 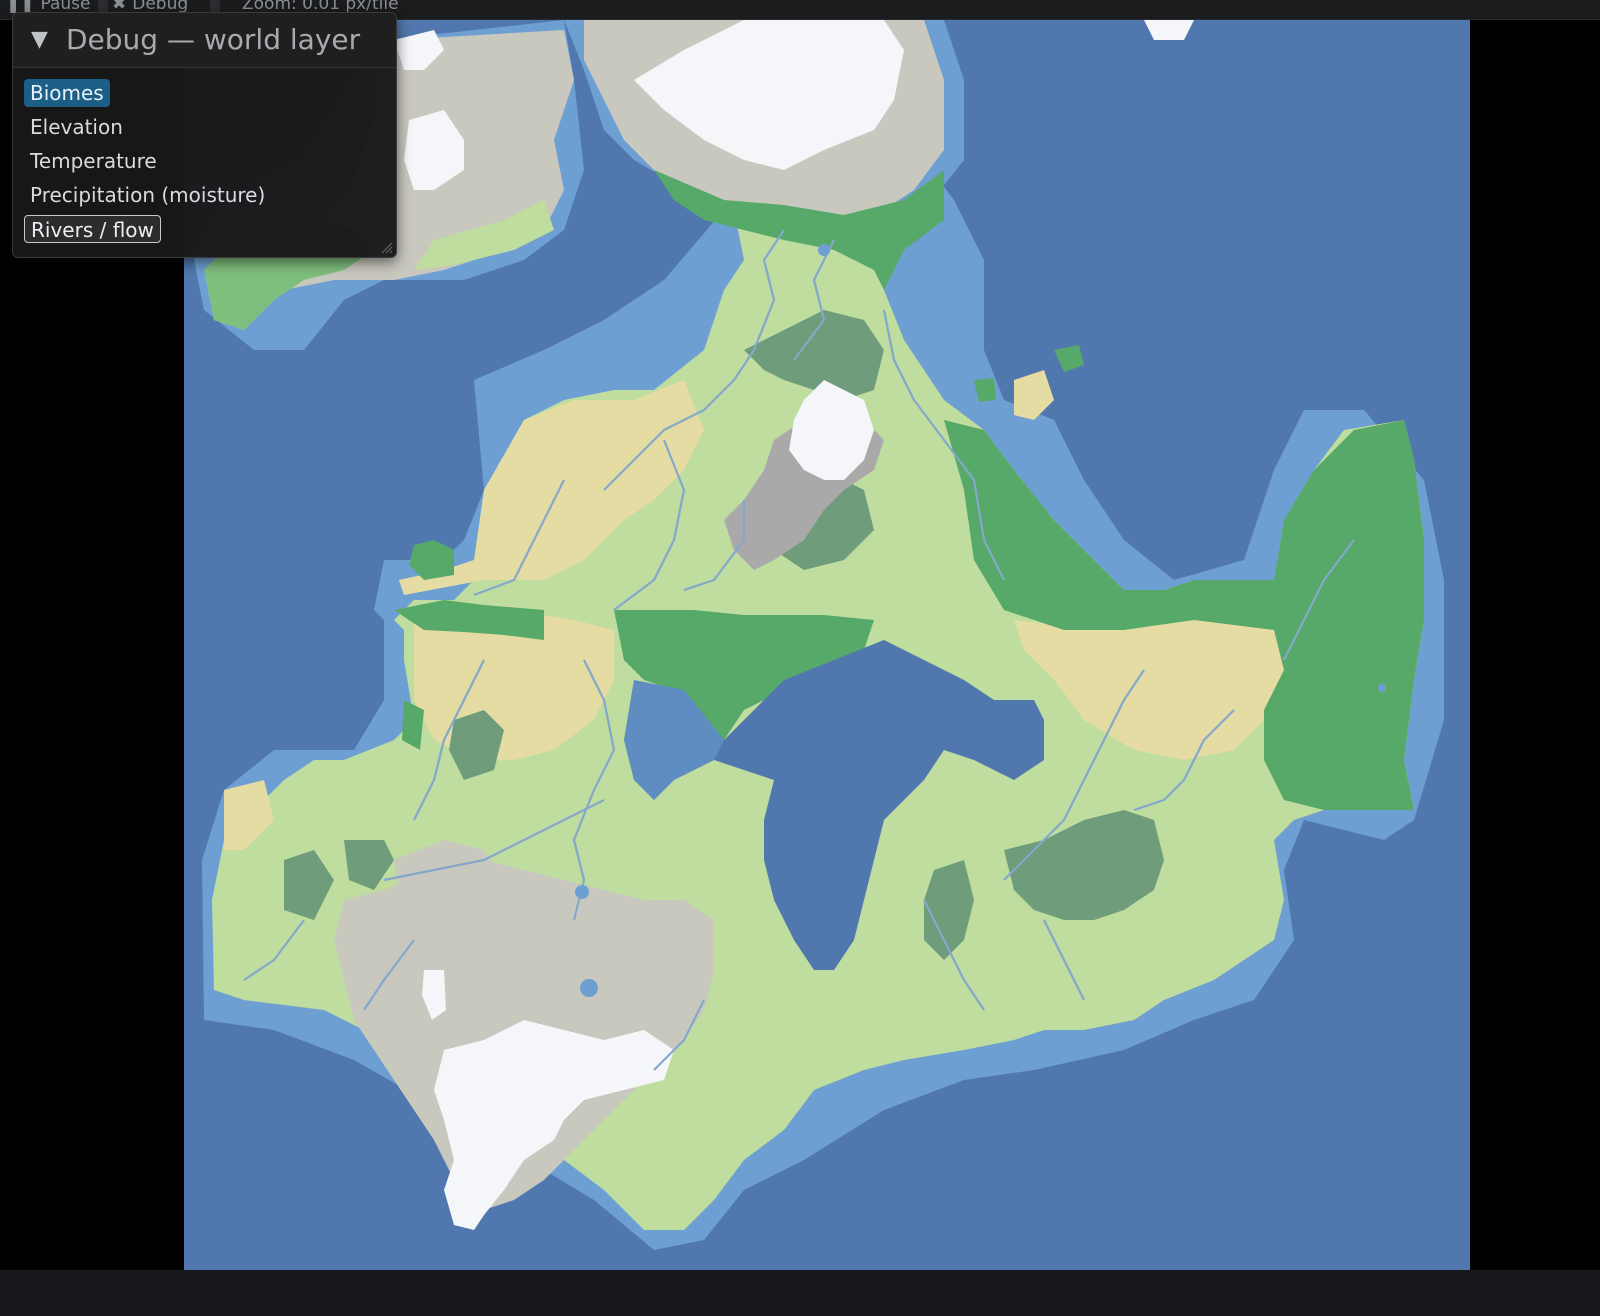 I want to click on layer-option-biomes: Biomes, so click(x=67, y=93).